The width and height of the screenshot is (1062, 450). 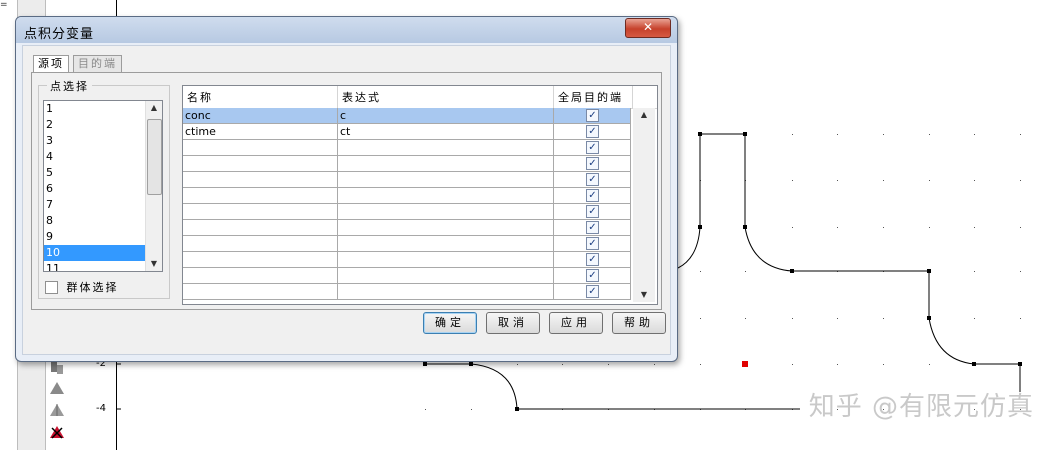 What do you see at coordinates (96, 253) in the screenshot?
I see `point-list-item: 10` at bounding box center [96, 253].